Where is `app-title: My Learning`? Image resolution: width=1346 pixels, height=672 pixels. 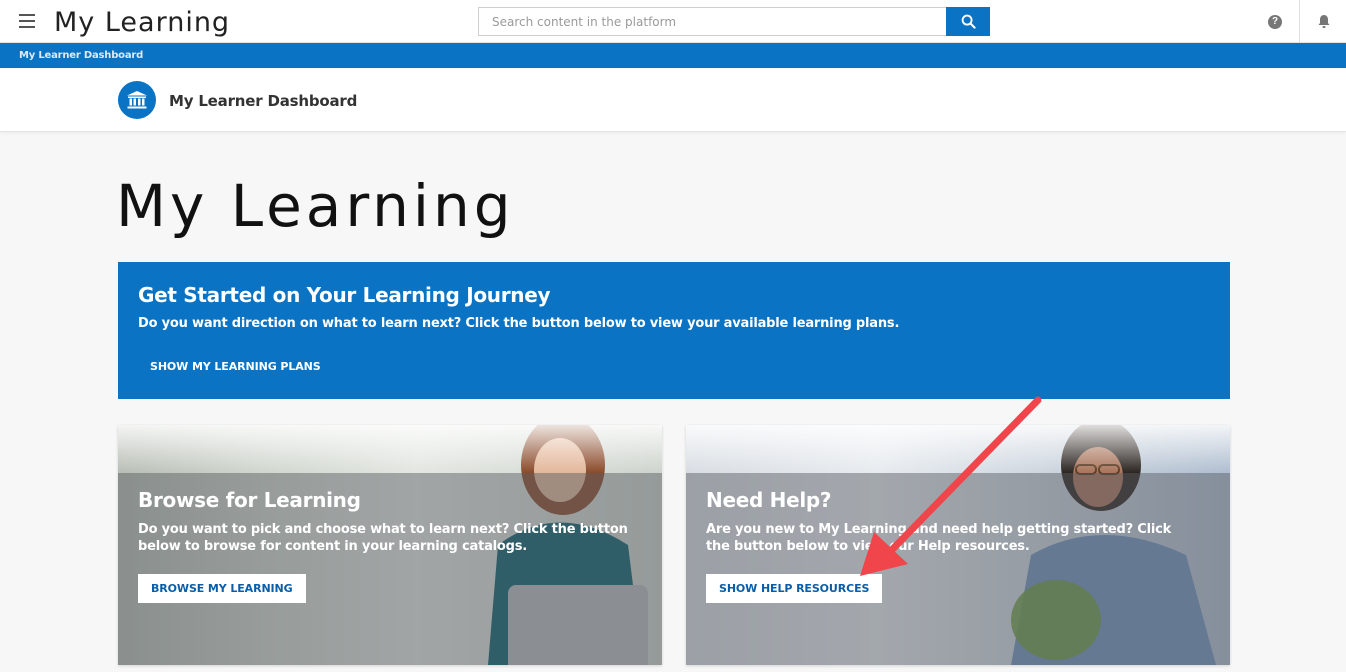 app-title: My Learning is located at coordinates (142, 22).